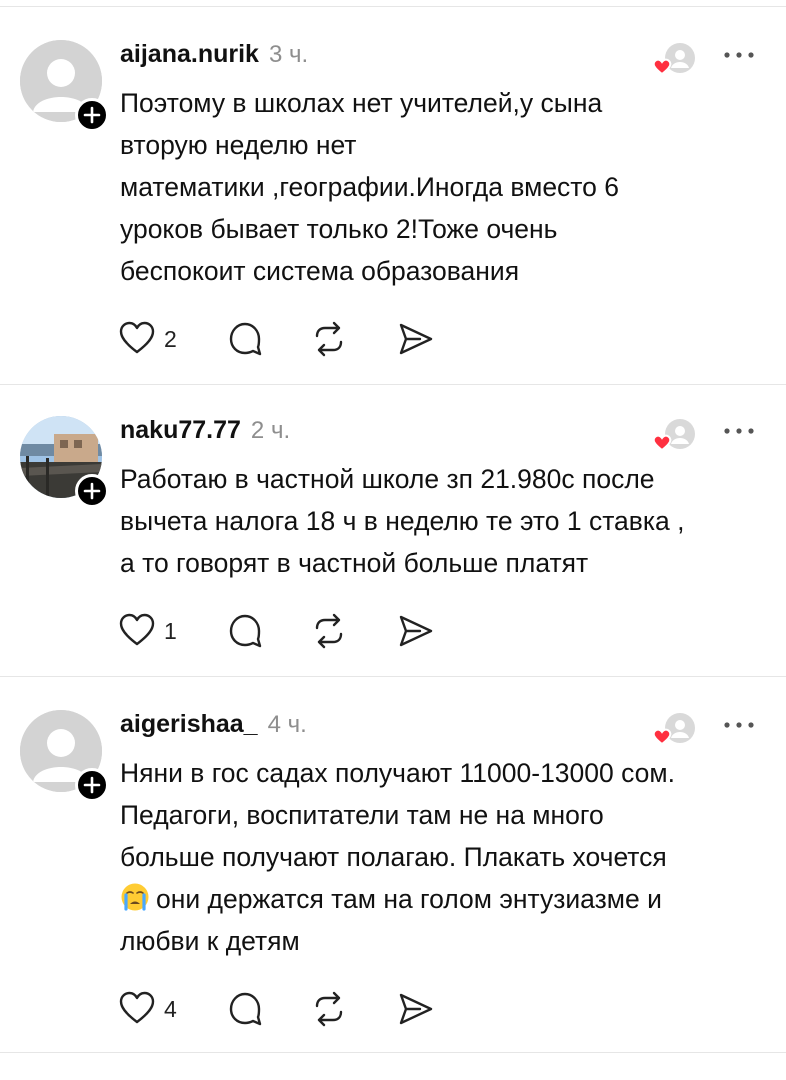  I want to click on comment-line: беспокоит система образования, so click(320, 271).